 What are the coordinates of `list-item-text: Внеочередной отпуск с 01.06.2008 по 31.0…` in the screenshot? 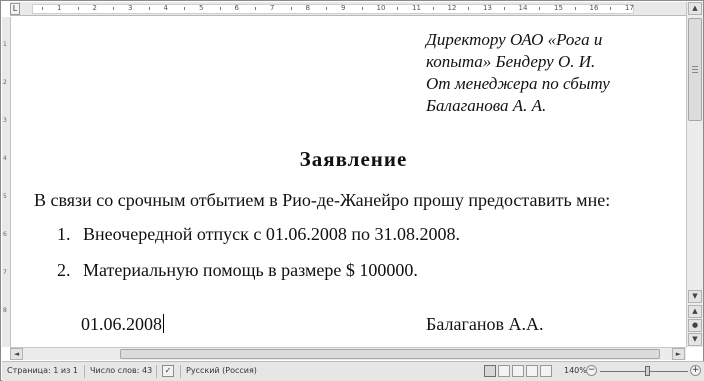 It's located at (271, 234).